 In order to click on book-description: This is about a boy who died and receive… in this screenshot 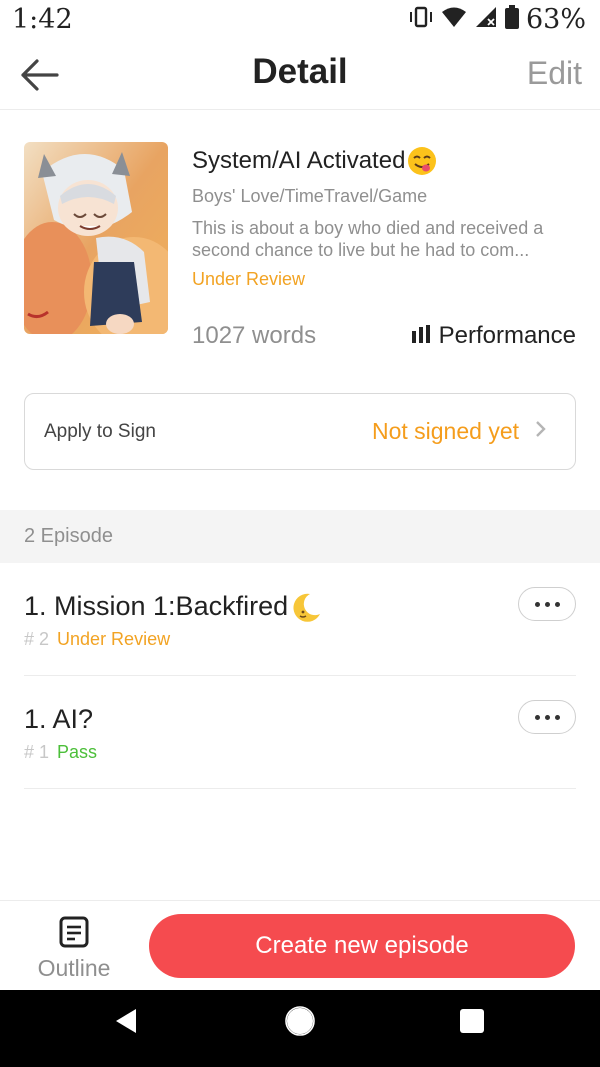, I will do `click(368, 239)`.